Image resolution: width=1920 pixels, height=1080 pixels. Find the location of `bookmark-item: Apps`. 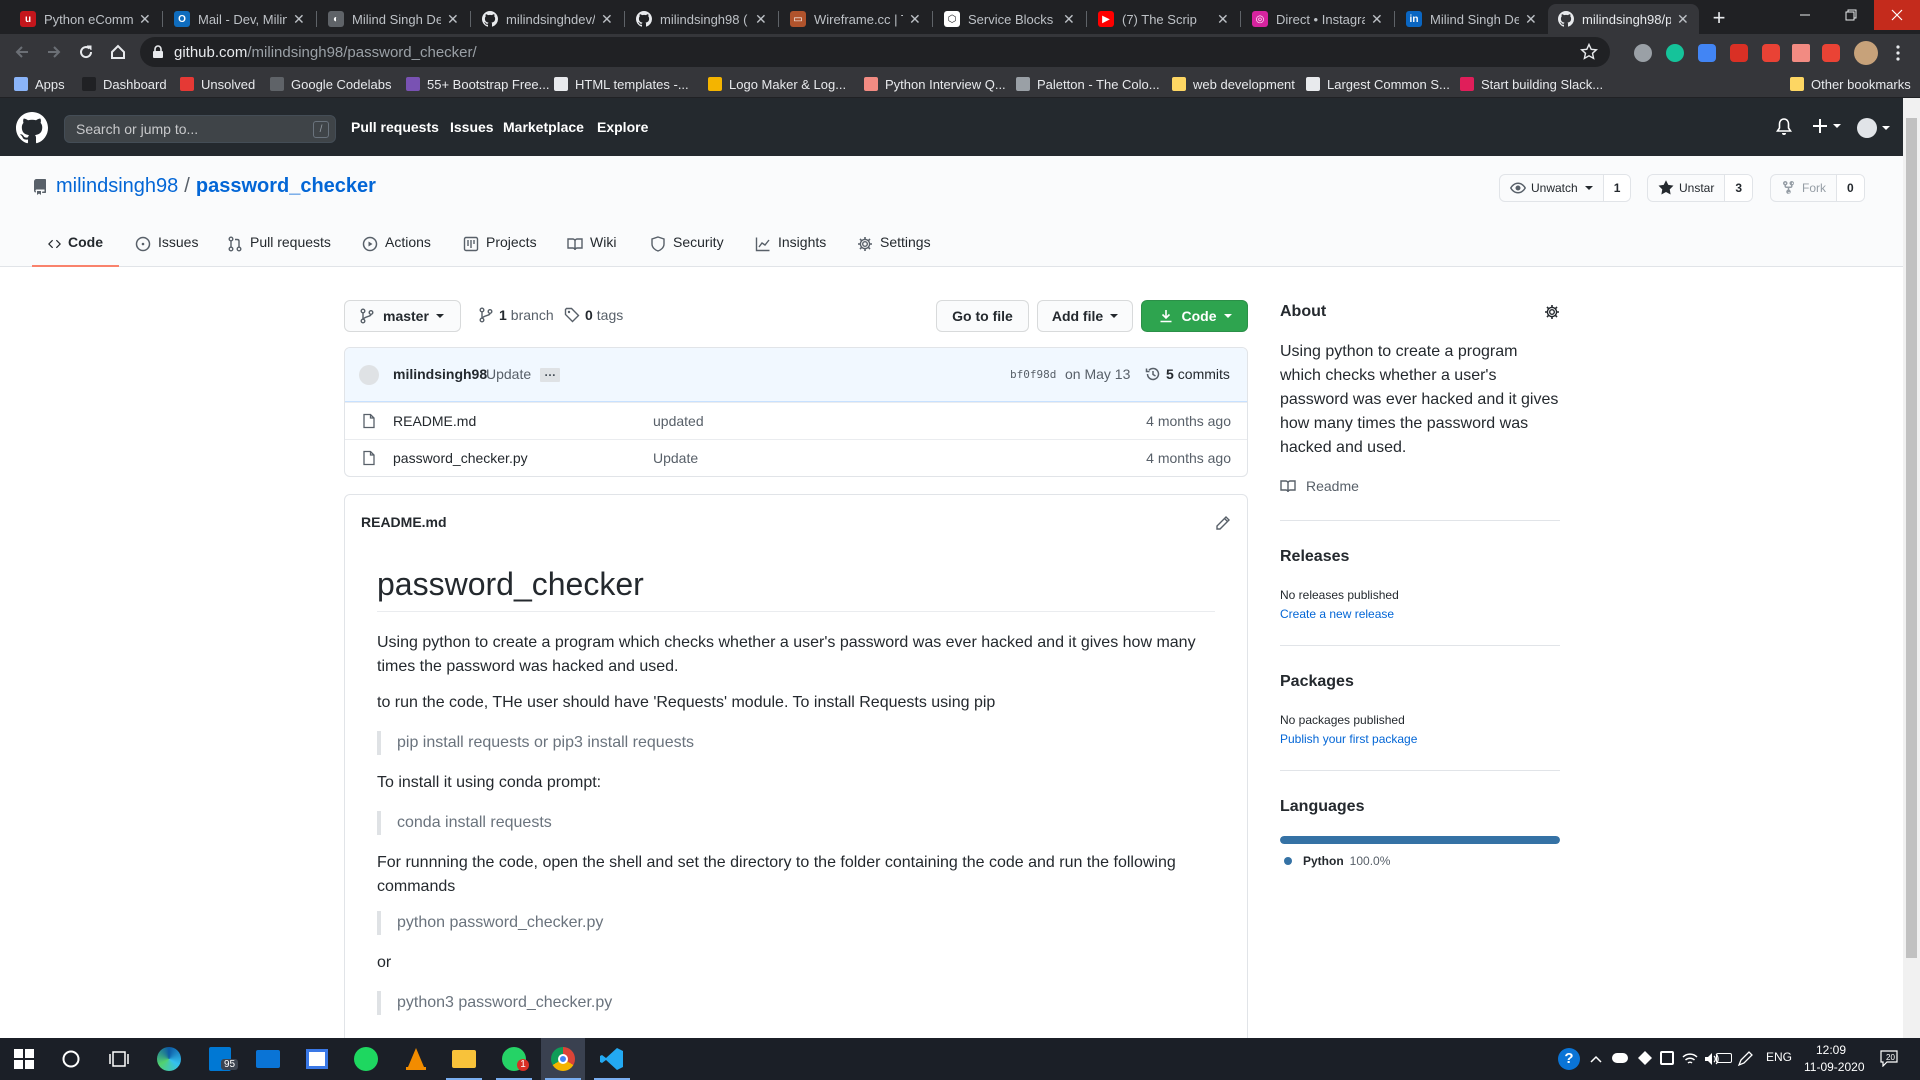

bookmark-item: Apps is located at coordinates (39, 84).